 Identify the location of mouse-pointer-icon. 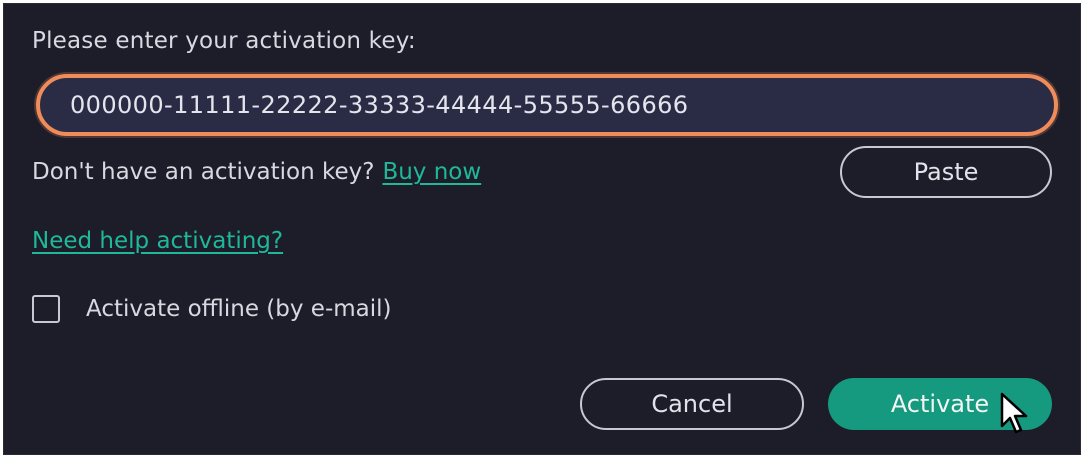
(1014, 413).